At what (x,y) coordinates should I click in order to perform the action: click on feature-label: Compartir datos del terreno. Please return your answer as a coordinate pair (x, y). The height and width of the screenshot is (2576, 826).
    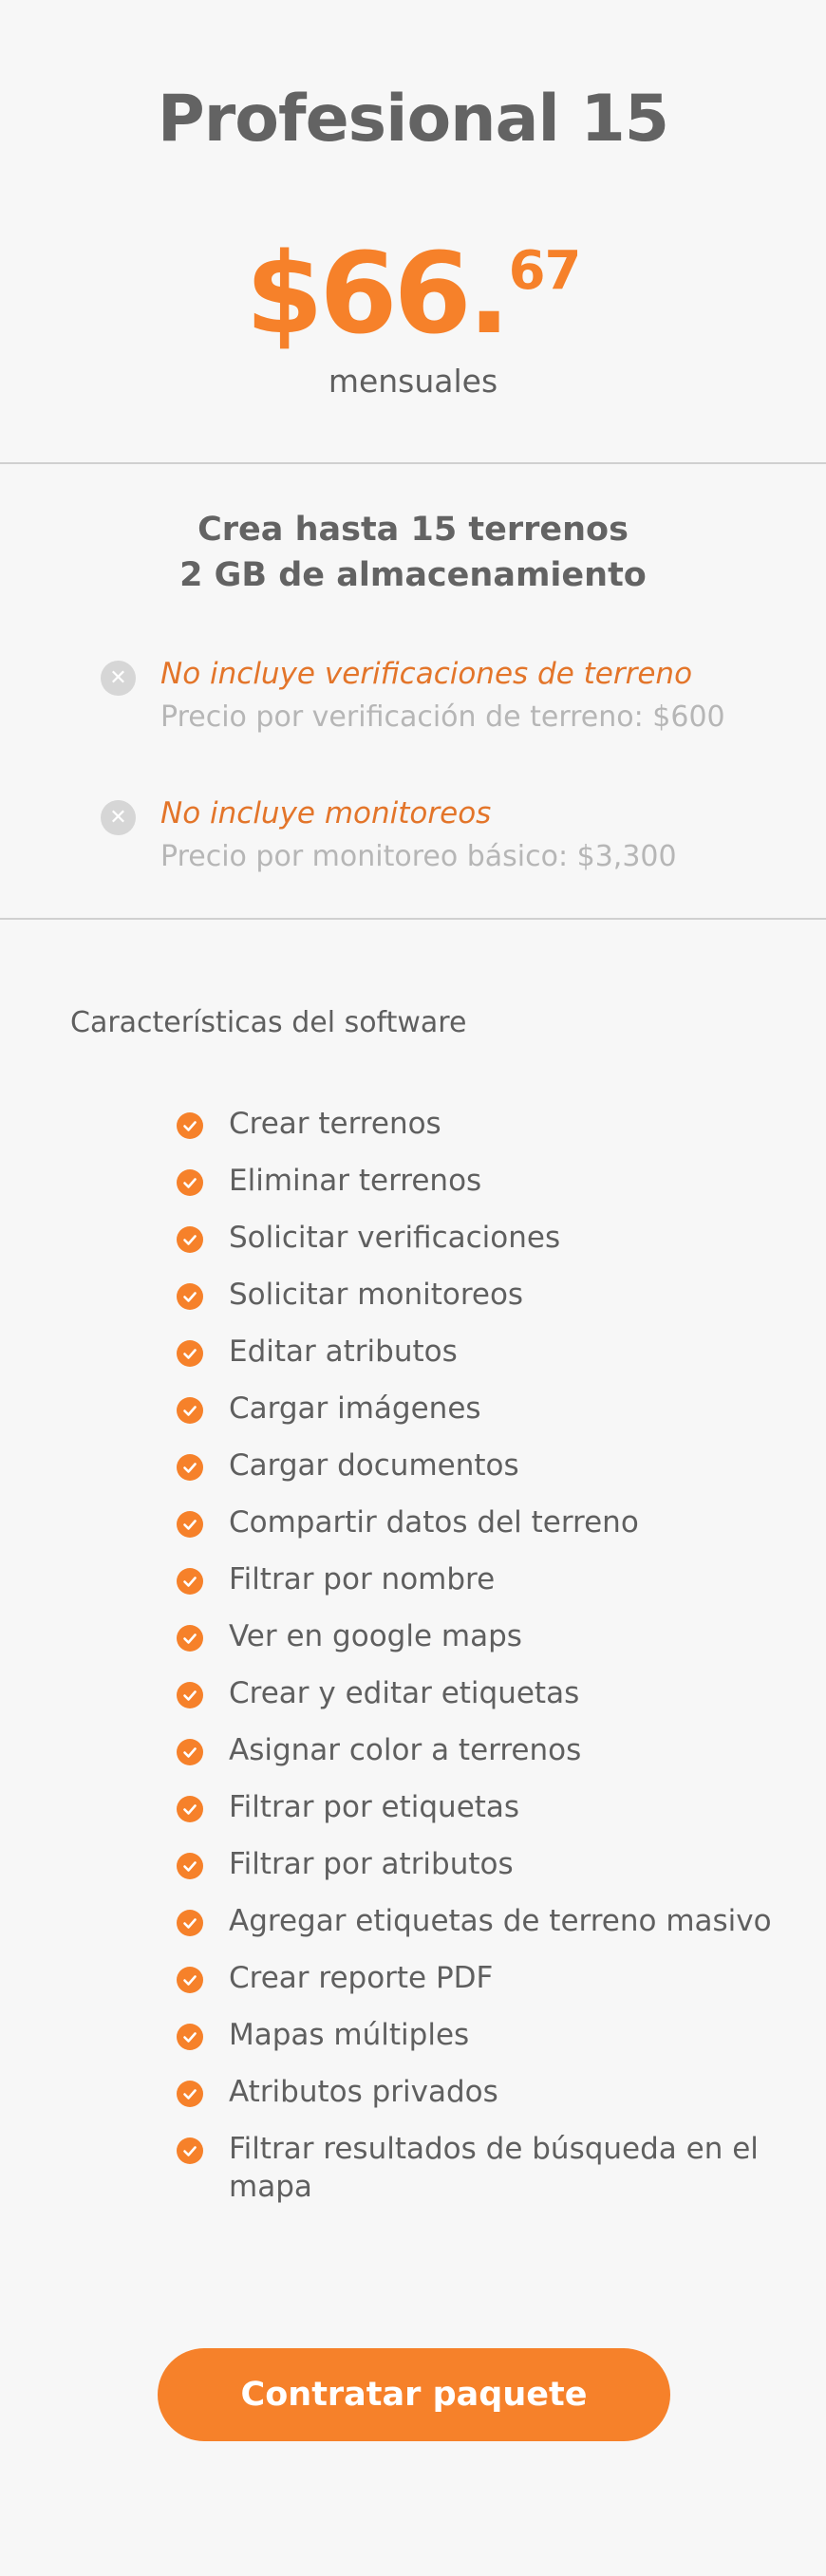
    Looking at the image, I should click on (434, 1522).